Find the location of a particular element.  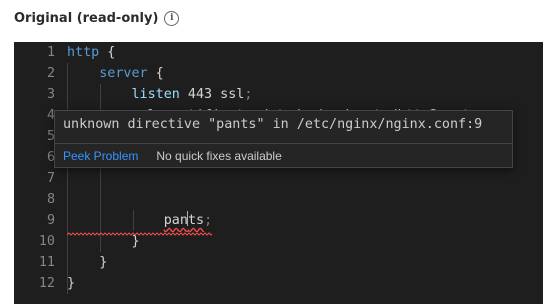

no-quick-fixes-label: No quick fixes available is located at coordinates (219, 156).